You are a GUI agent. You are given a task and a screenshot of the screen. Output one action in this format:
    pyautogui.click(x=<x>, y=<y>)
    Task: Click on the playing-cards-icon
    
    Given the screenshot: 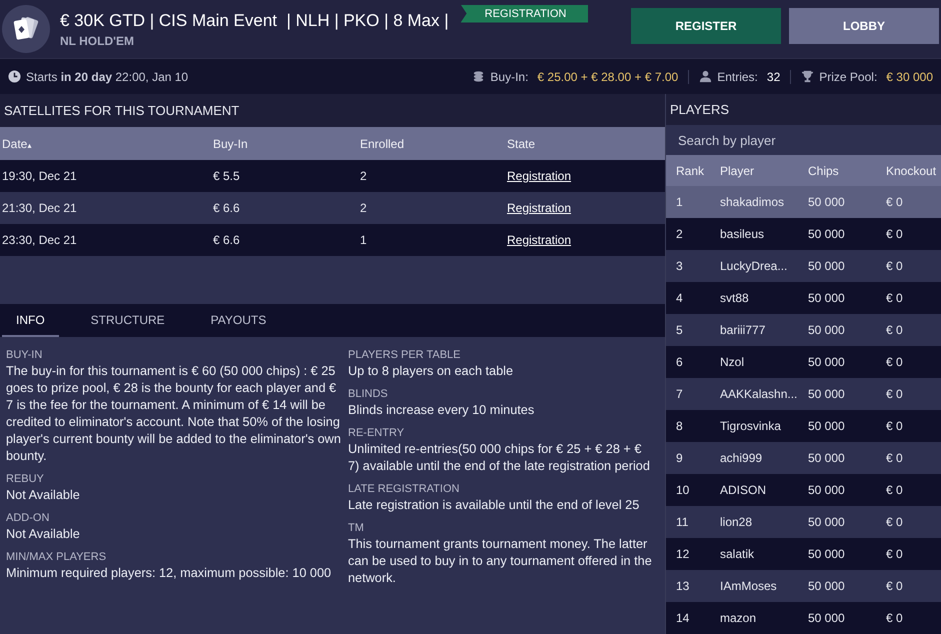 What is the action you would take?
    pyautogui.click(x=26, y=29)
    